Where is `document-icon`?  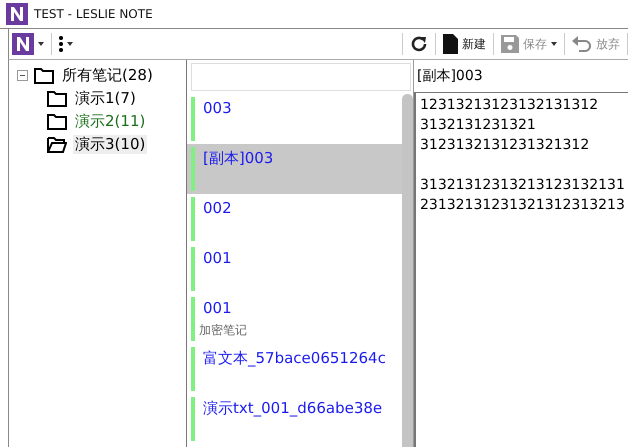
document-icon is located at coordinates (450, 44).